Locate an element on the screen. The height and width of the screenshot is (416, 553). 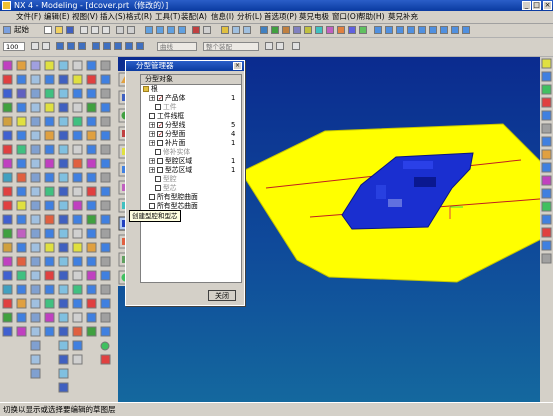
cut-icon is located at coordinates (84, 30).